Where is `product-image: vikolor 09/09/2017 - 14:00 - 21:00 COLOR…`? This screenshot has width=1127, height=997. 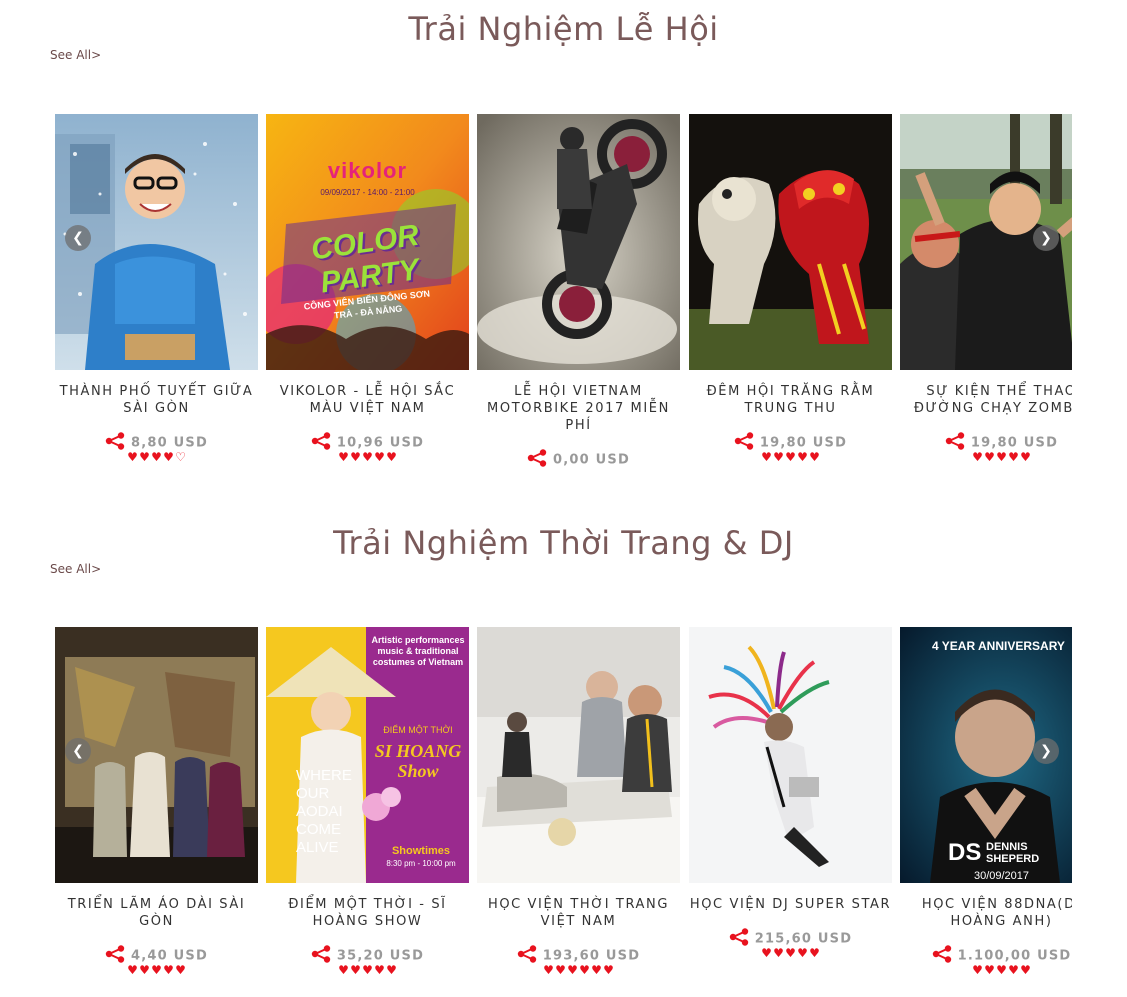
product-image: vikolor 09/09/2017 - 14:00 - 21:00 COLOR… is located at coordinates (367, 242).